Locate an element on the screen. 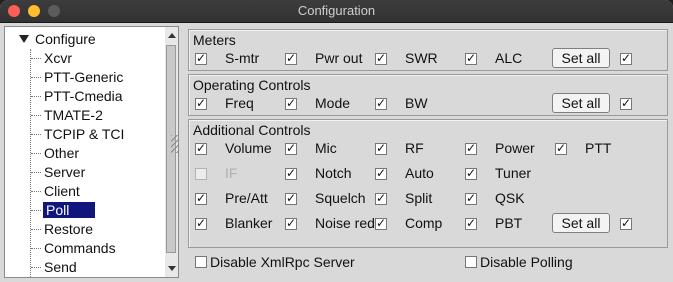  comp-checkbox is located at coordinates (381, 223).